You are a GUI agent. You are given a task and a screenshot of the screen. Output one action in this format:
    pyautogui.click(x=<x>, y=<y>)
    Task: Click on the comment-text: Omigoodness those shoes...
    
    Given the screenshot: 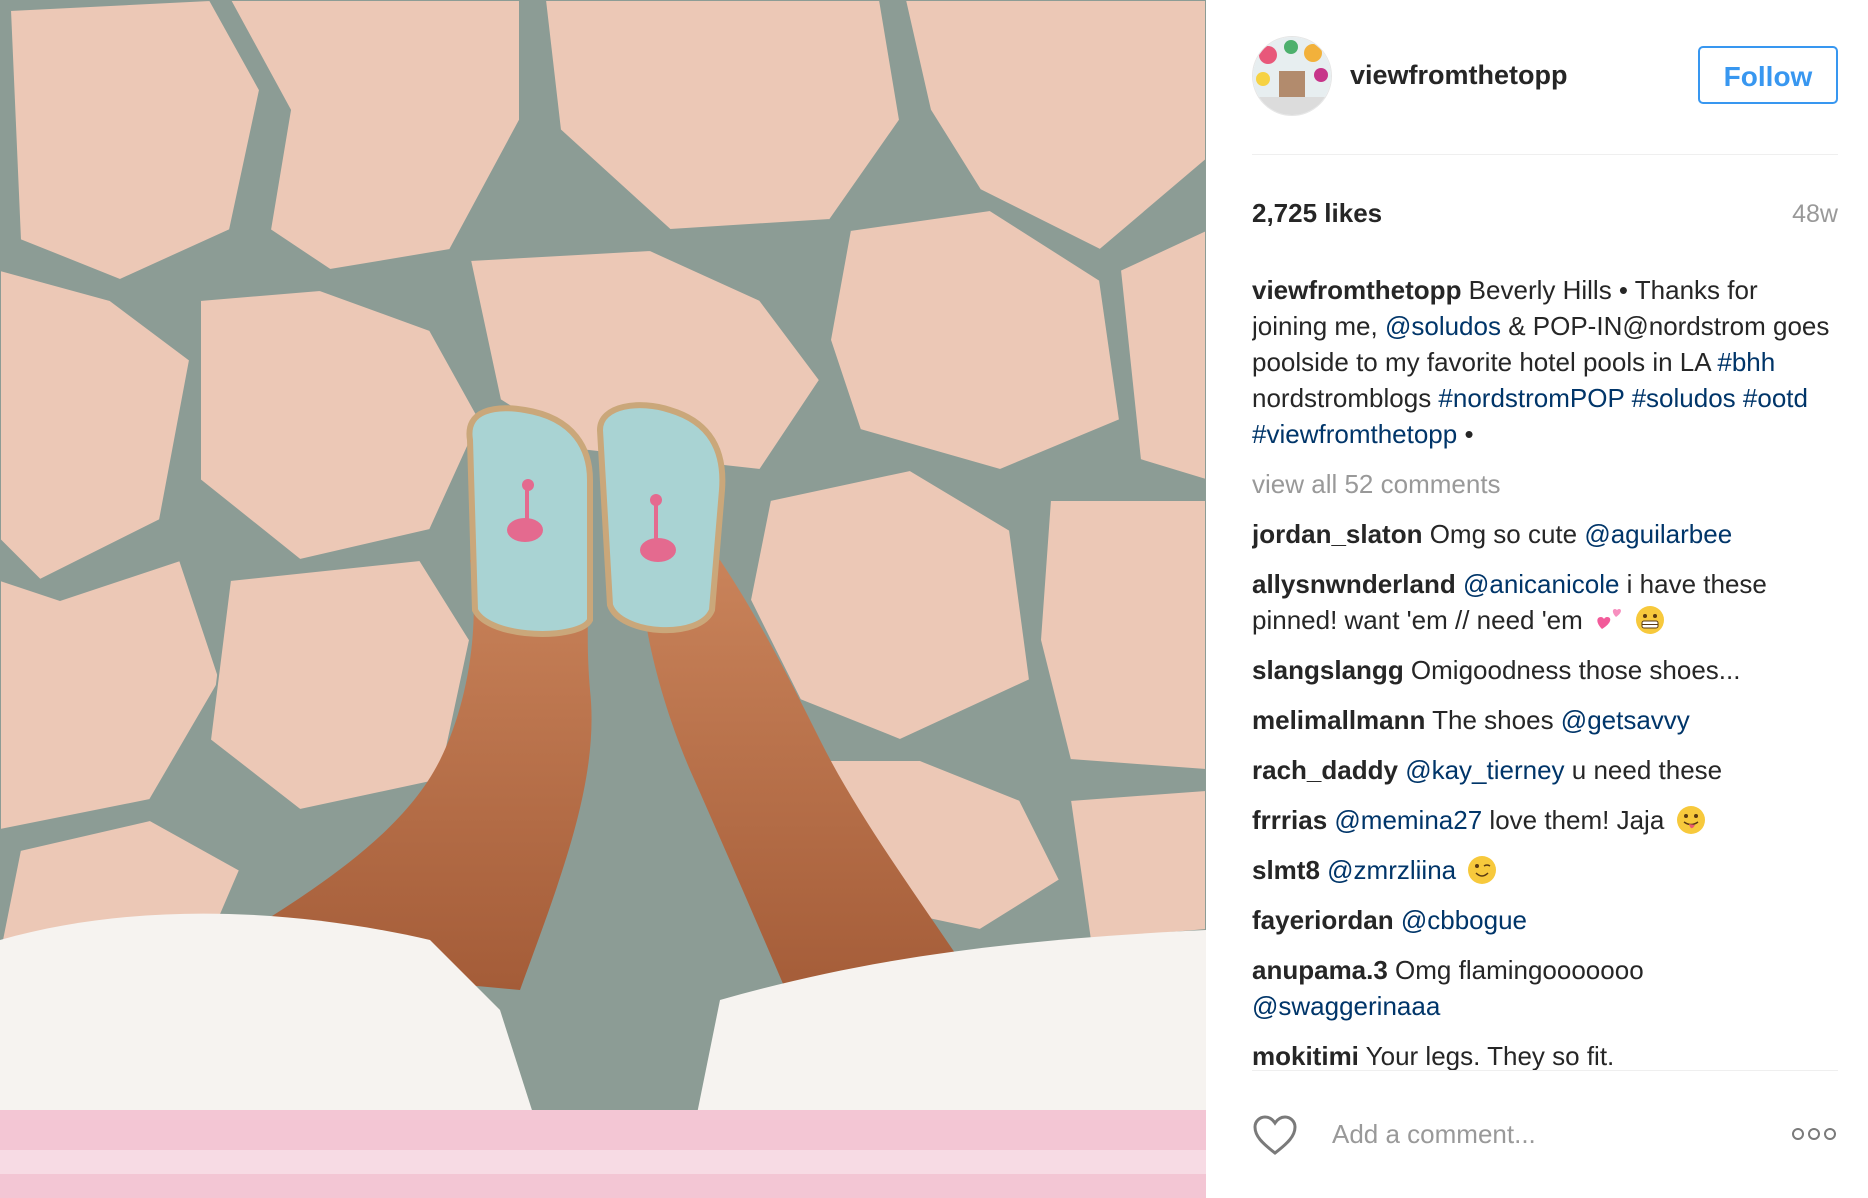 What is the action you would take?
    pyautogui.click(x=1572, y=670)
    